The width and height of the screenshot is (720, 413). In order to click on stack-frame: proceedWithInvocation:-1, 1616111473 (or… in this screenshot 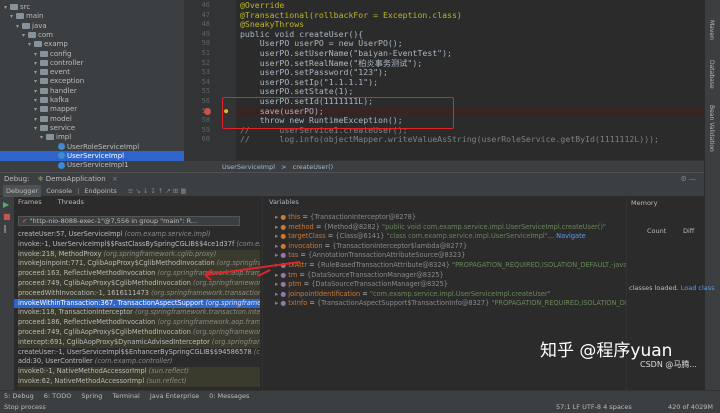, I will do `click(139, 293)`.